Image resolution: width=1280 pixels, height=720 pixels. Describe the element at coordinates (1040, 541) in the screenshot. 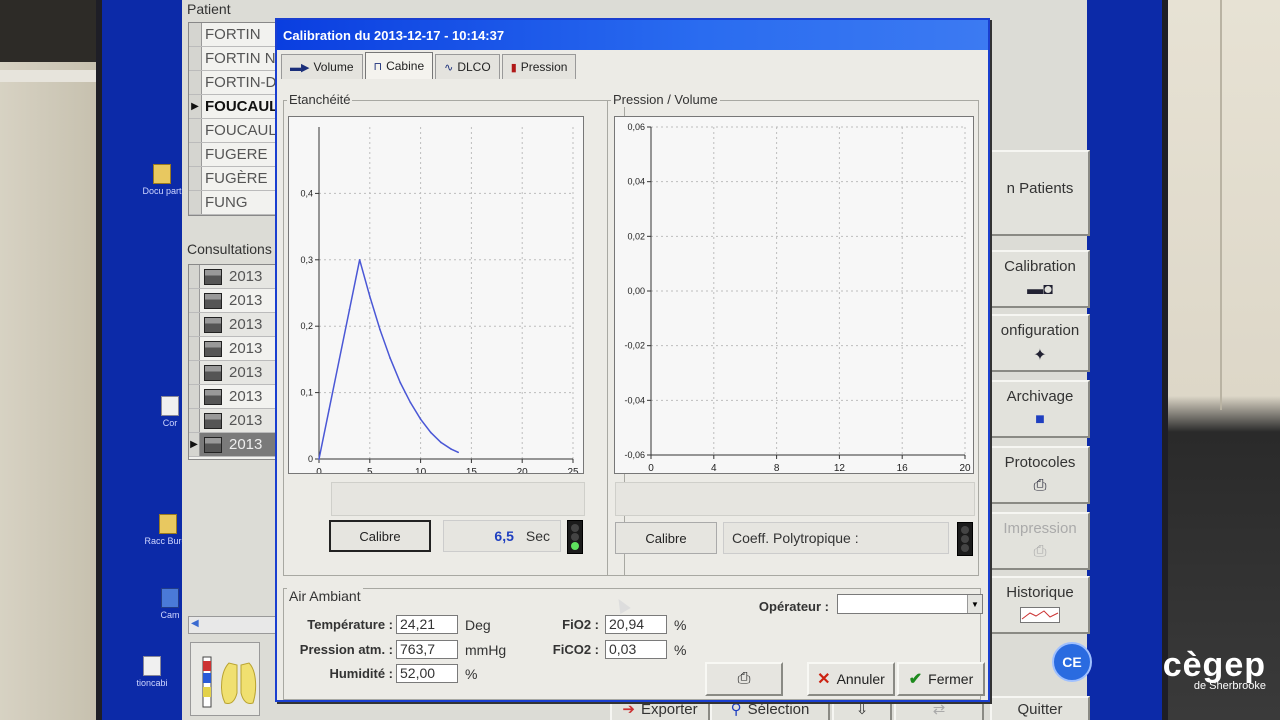

I see `impression-button: Impression ⎙` at that location.